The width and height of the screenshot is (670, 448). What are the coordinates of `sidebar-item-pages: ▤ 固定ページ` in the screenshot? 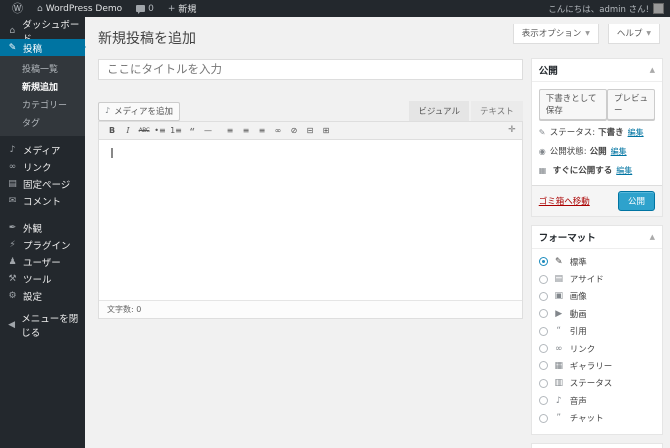 It's located at (42, 183).